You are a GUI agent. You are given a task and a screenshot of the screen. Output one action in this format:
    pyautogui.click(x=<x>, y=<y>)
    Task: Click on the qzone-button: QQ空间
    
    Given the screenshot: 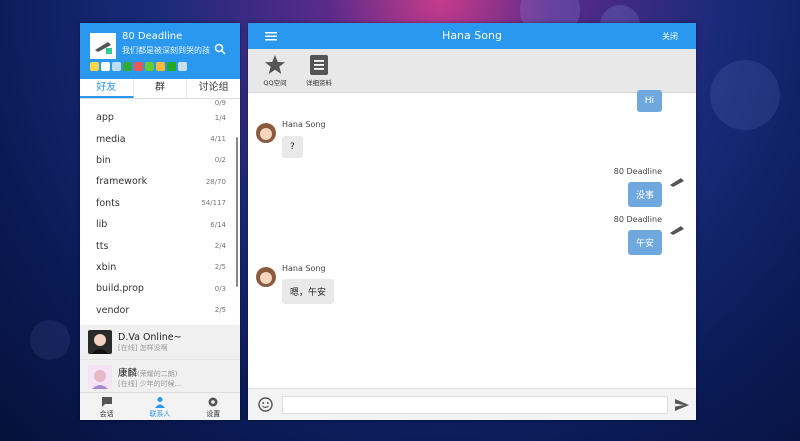 What is the action you would take?
    pyautogui.click(x=275, y=70)
    